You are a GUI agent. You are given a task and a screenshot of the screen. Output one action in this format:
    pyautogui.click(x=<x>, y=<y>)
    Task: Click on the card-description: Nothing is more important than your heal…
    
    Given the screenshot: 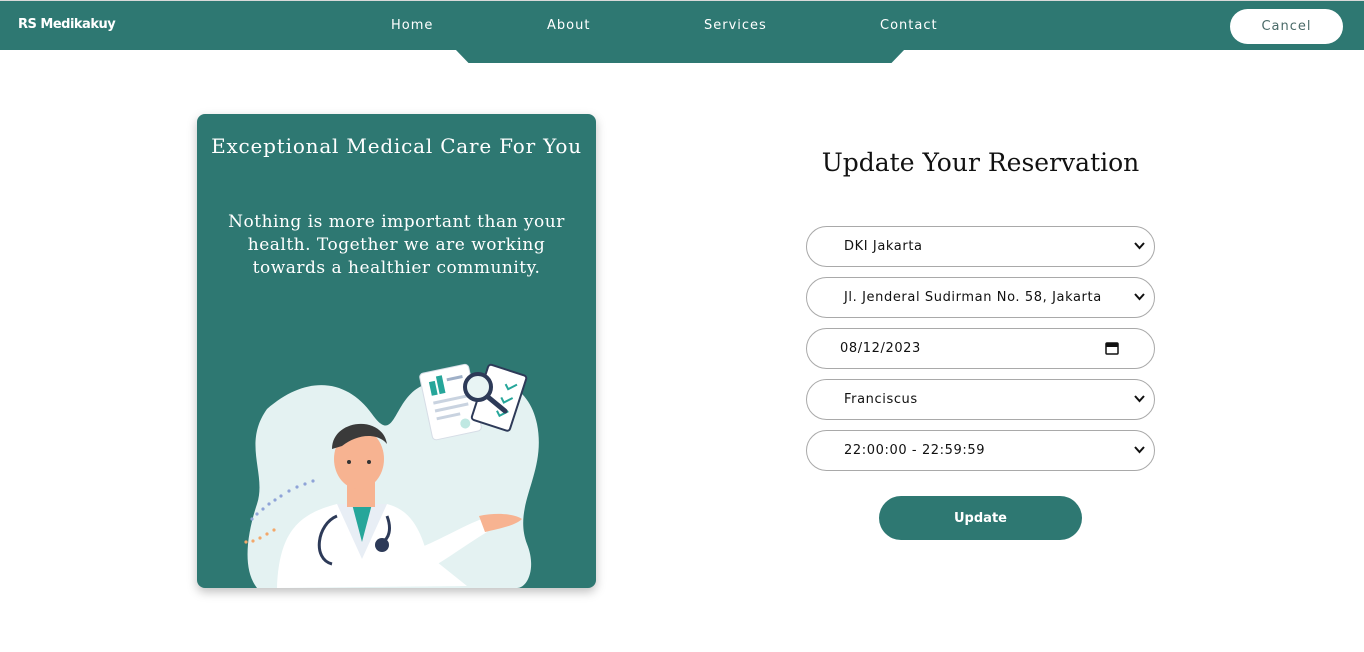 What is the action you would take?
    pyautogui.click(x=396, y=245)
    